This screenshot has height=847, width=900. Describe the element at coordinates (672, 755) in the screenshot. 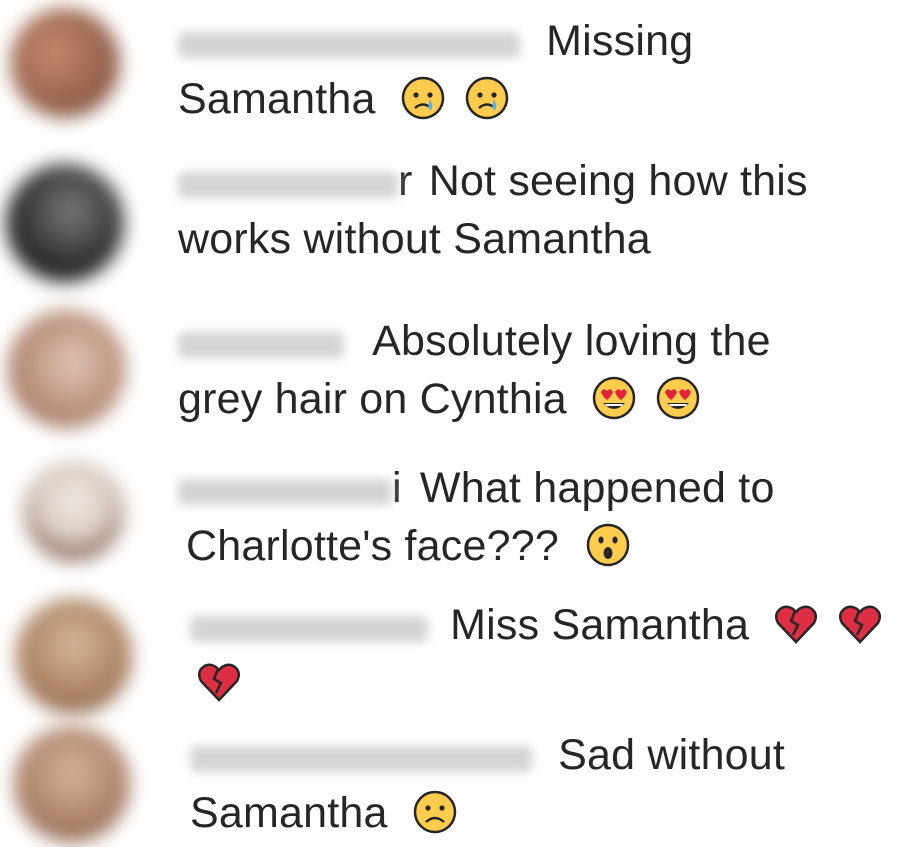

I see `comment-text: Sad without` at that location.